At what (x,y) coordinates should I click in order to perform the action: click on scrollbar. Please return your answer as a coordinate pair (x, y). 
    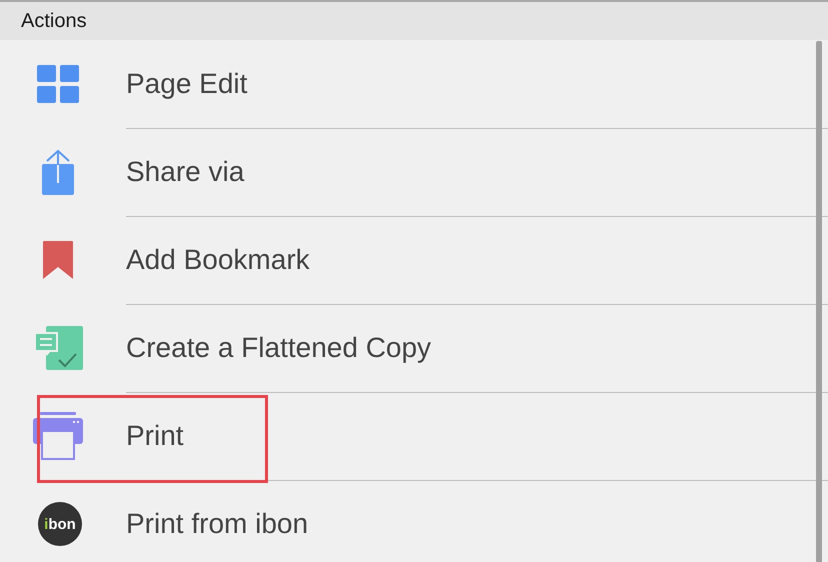
    Looking at the image, I should click on (819, 301).